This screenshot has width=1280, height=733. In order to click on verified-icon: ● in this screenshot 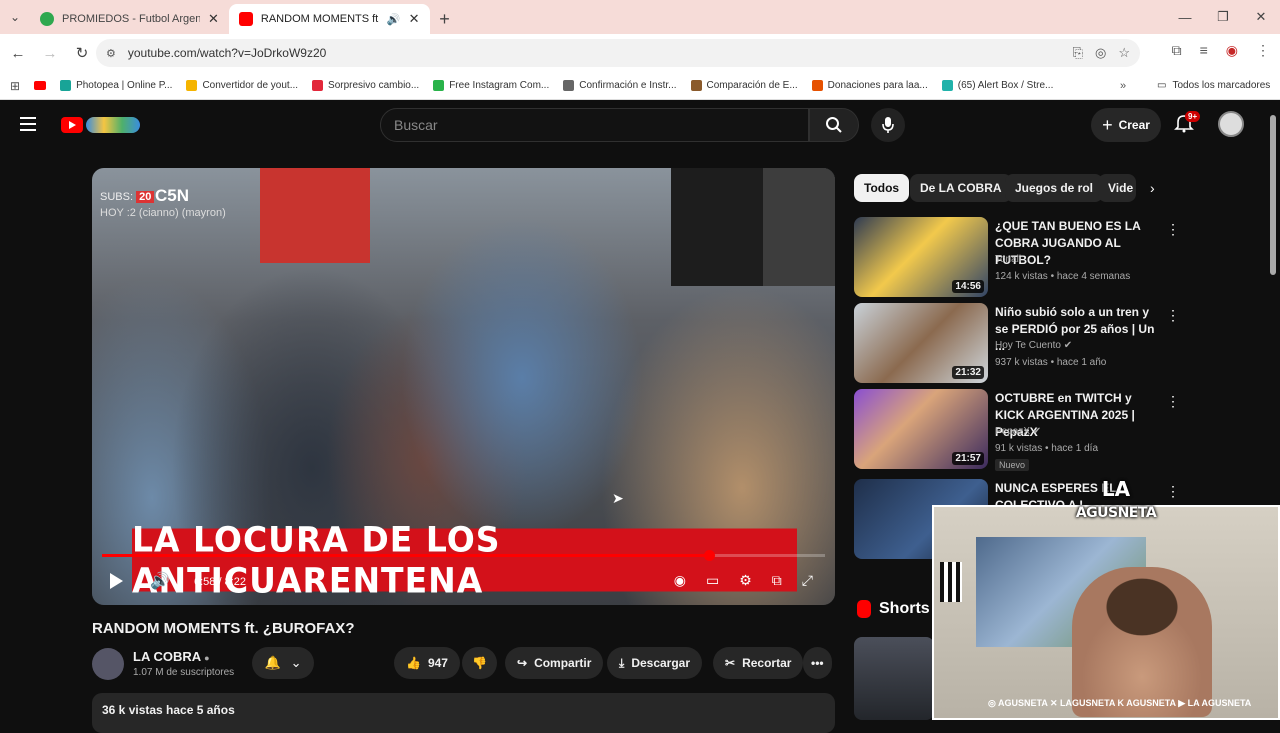, I will do `click(207, 658)`.